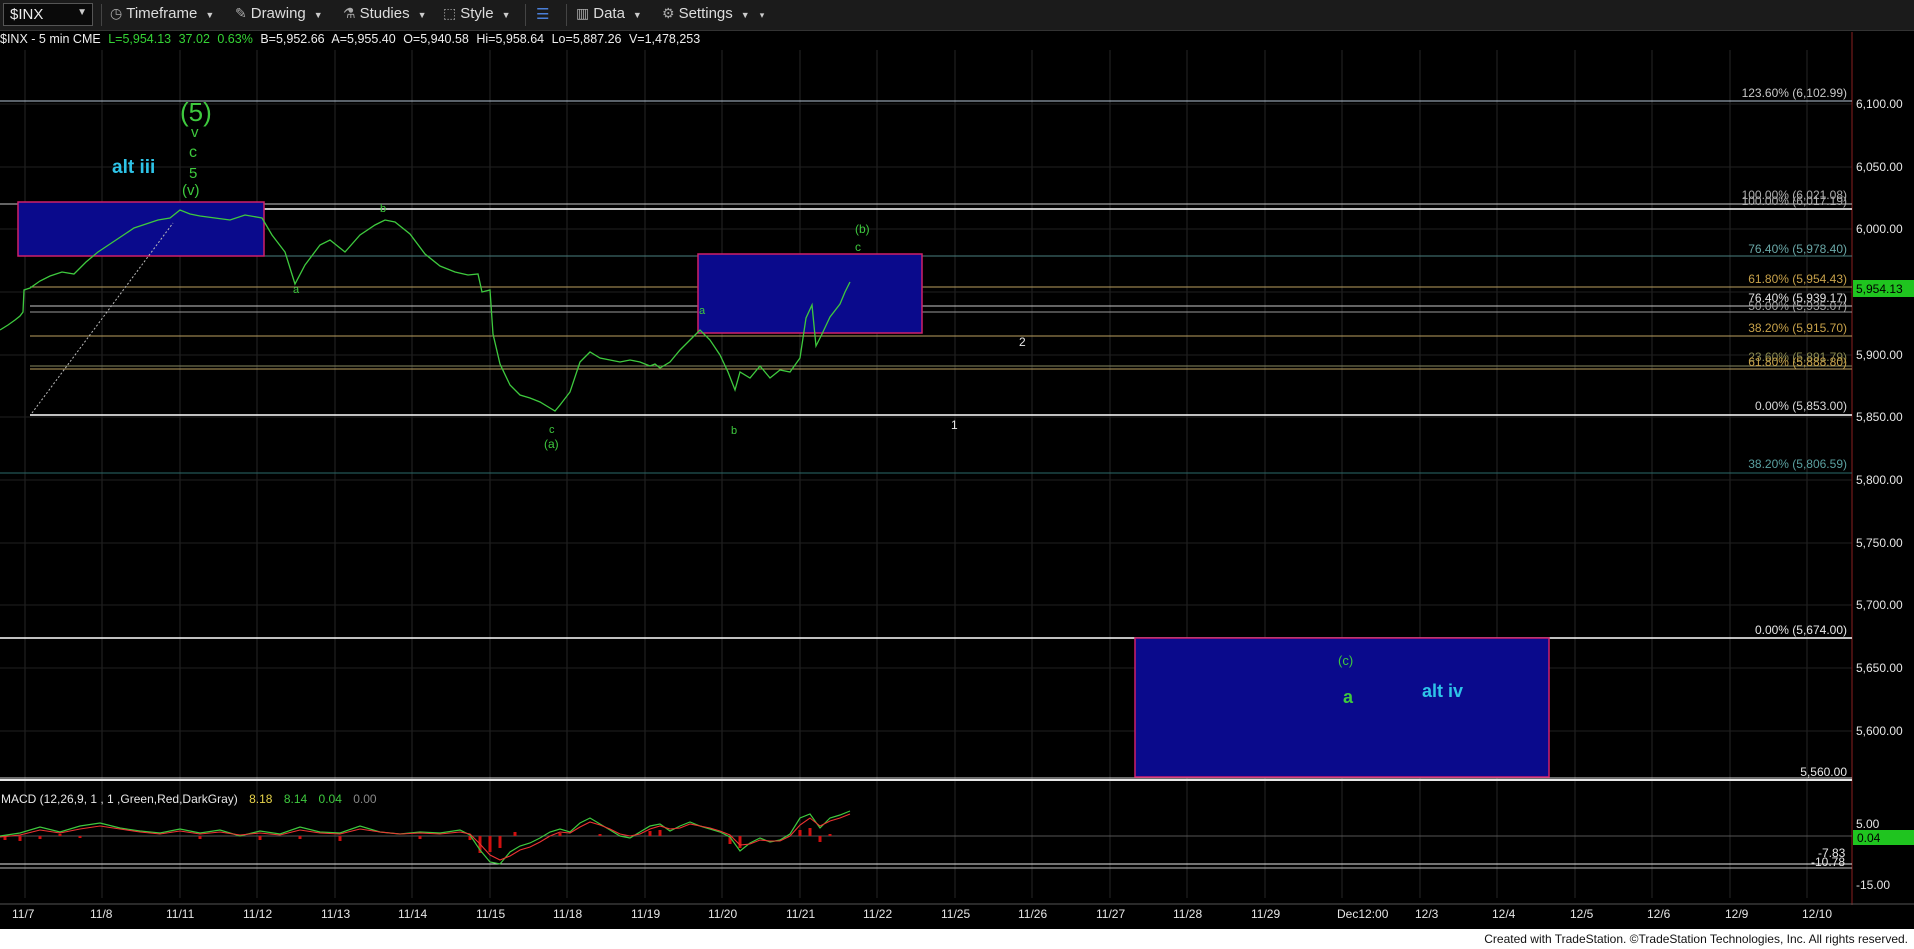 The width and height of the screenshot is (1914, 949). I want to click on fib-label: 5,560.00, so click(1823, 772).